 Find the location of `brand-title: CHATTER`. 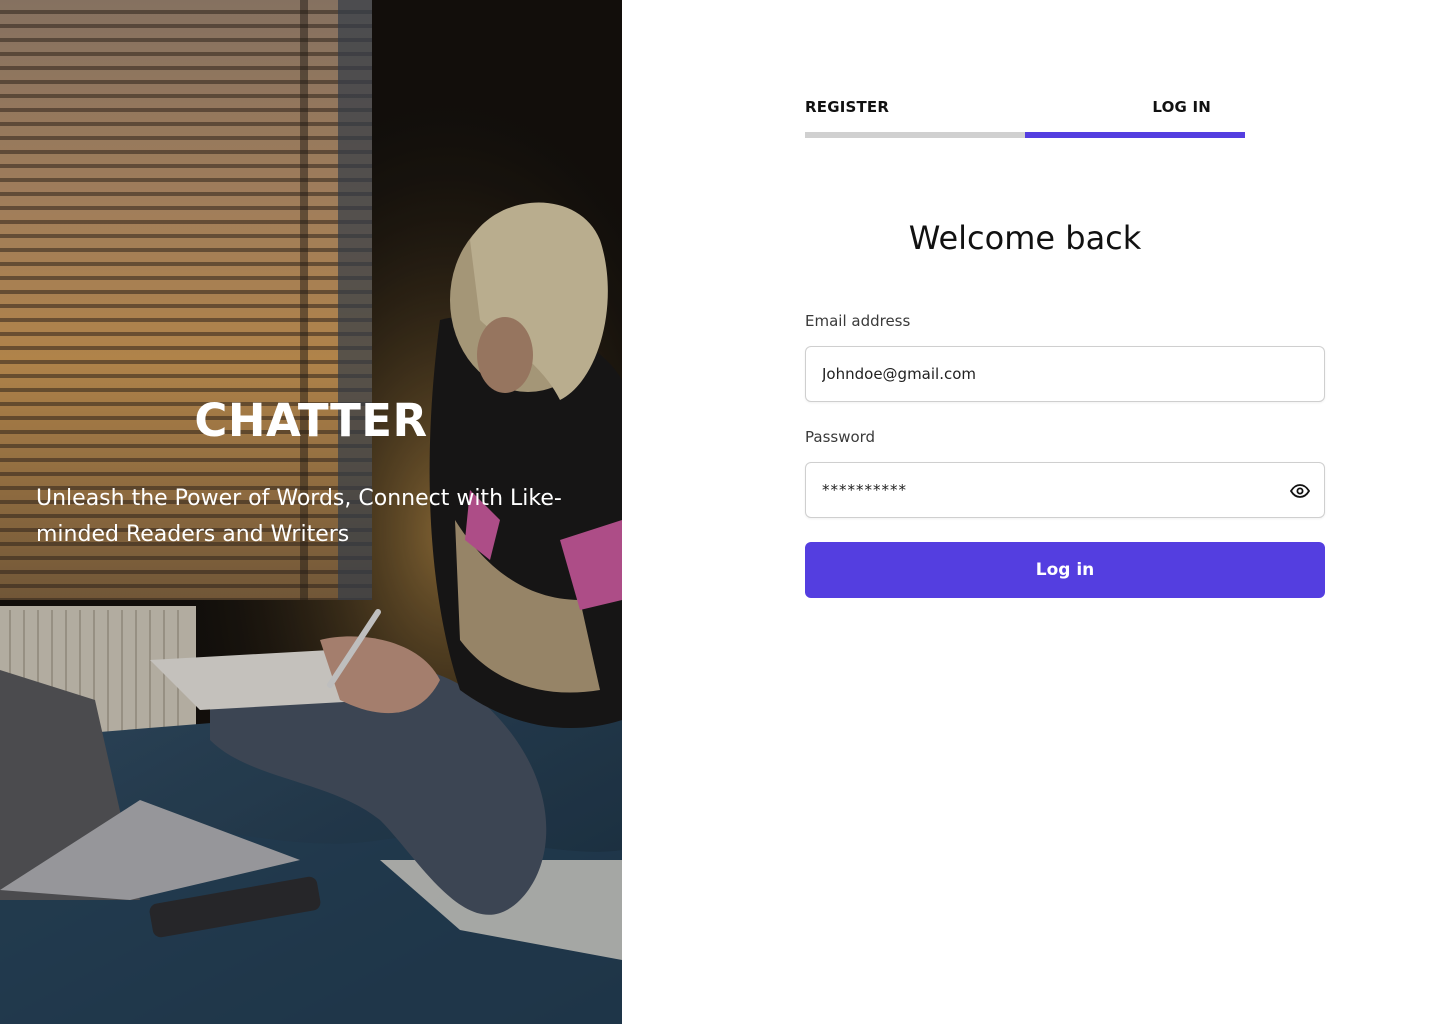

brand-title: CHATTER is located at coordinates (311, 420).